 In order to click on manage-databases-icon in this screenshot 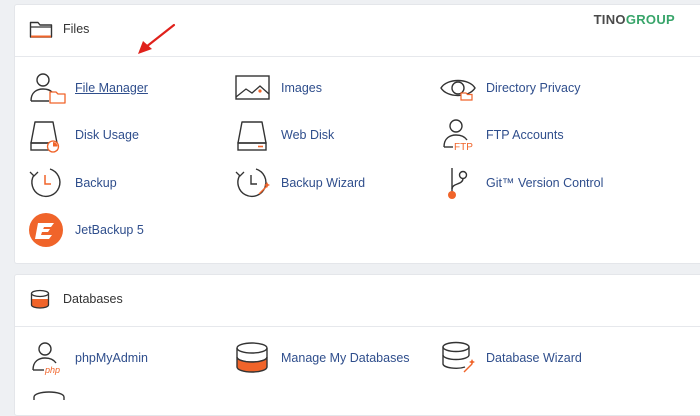, I will do `click(252, 357)`.